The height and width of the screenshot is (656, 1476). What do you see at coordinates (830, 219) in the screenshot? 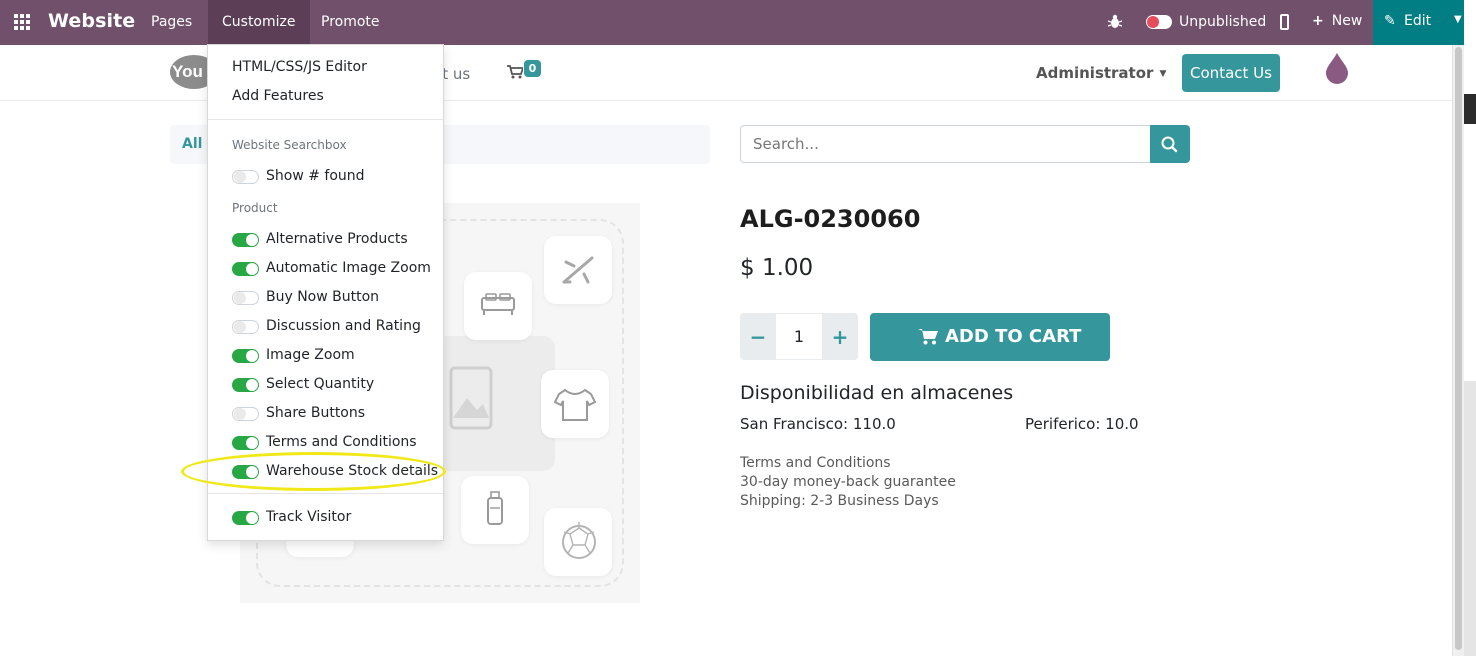
I see `product-title: ALG-0230060` at bounding box center [830, 219].